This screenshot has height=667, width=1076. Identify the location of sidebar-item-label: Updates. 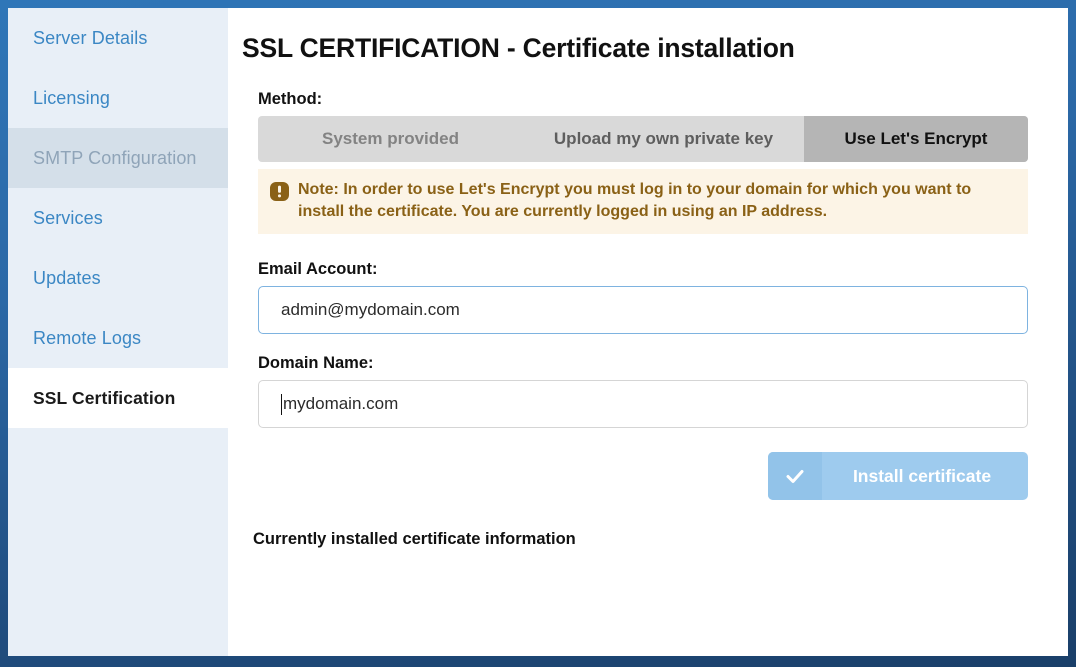
(67, 277).